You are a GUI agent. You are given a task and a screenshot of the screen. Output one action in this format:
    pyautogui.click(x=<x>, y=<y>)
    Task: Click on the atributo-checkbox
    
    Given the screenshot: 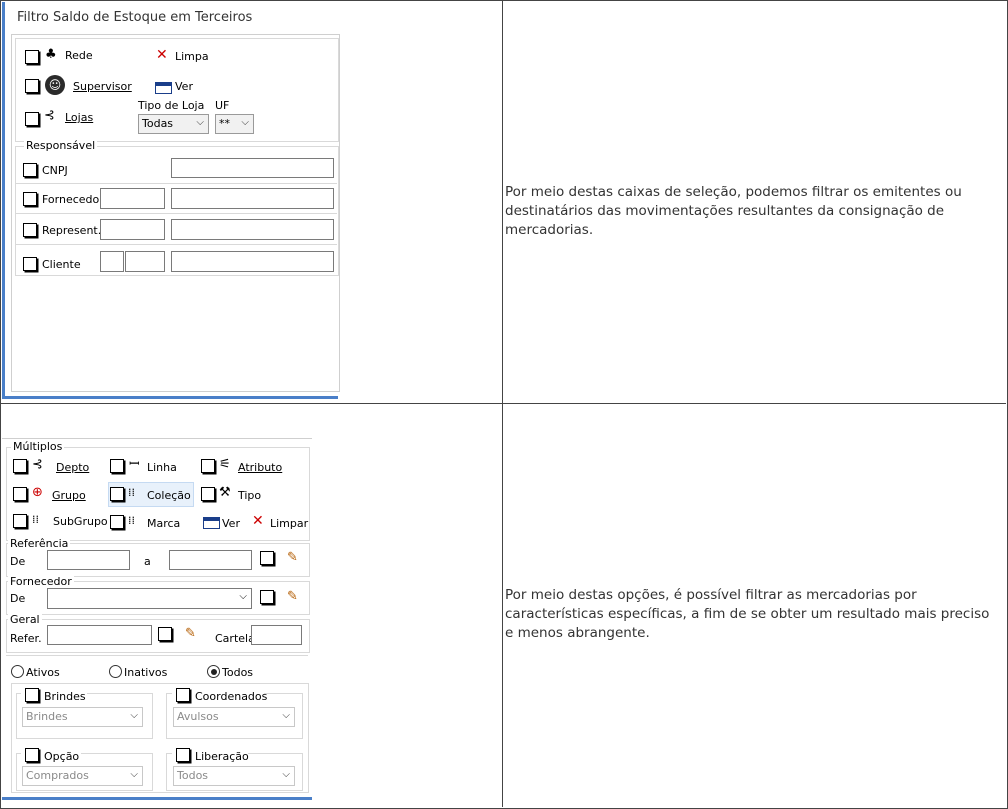 What is the action you would take?
    pyautogui.click(x=208, y=466)
    